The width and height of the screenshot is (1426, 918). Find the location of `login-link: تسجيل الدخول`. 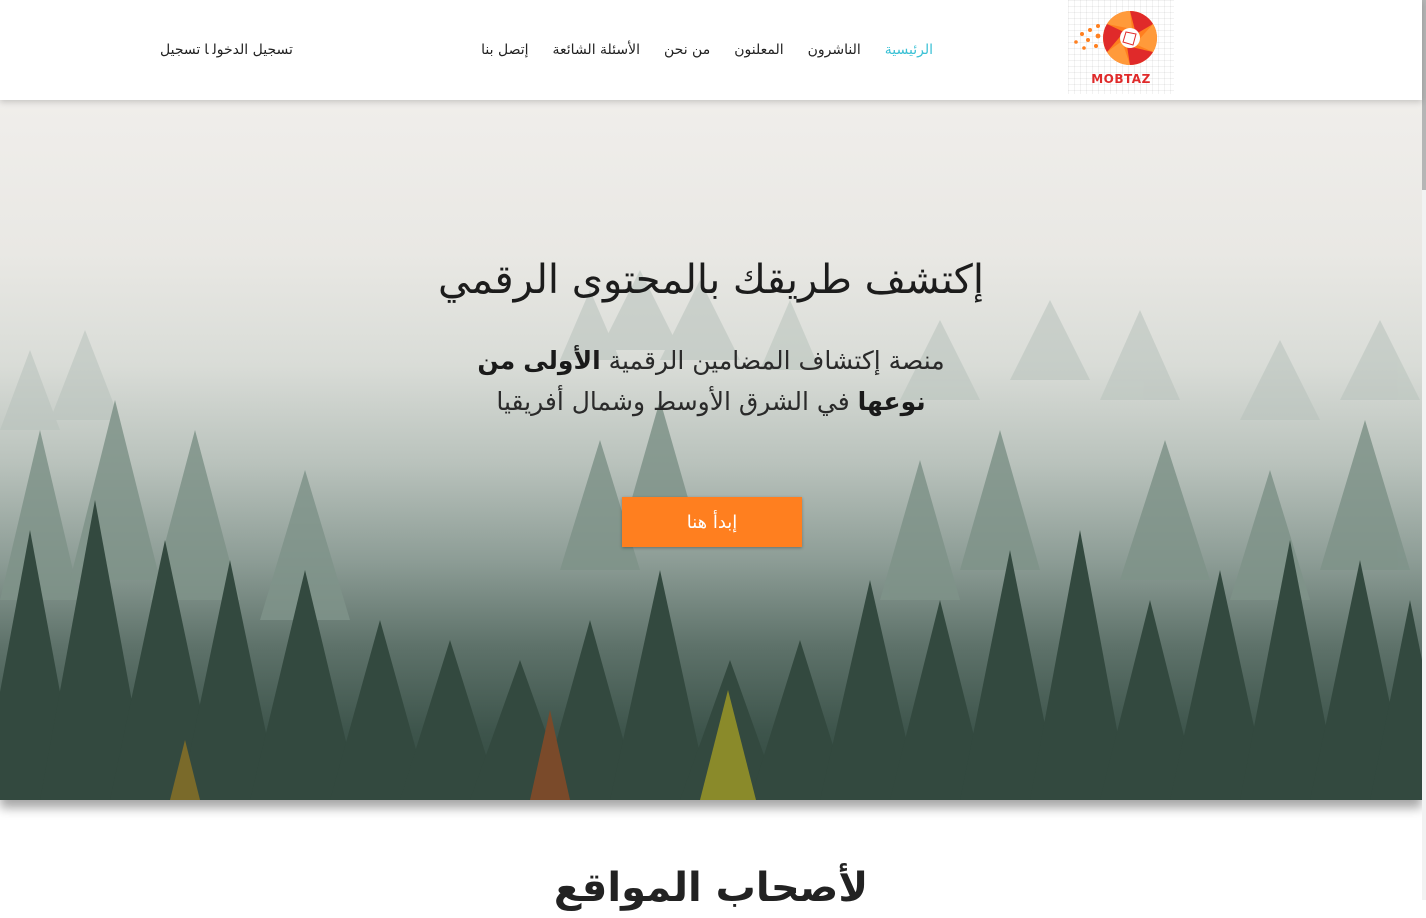

login-link: تسجيل الدخول is located at coordinates (253, 50).